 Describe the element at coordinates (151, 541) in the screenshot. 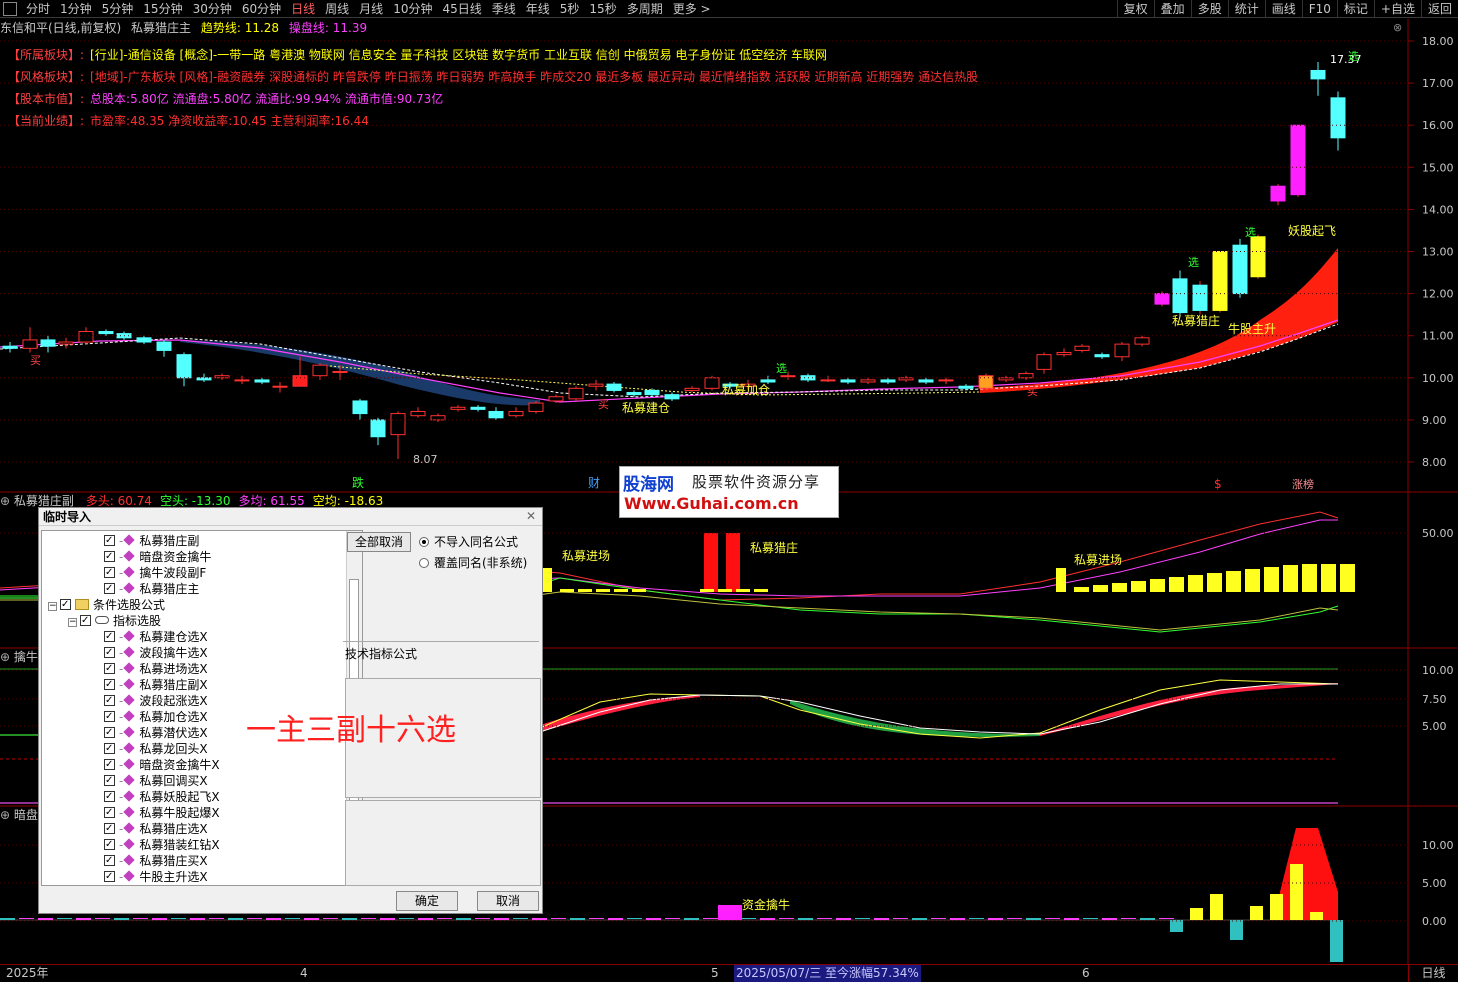

I see `tree-node: -私募猎庄副` at that location.